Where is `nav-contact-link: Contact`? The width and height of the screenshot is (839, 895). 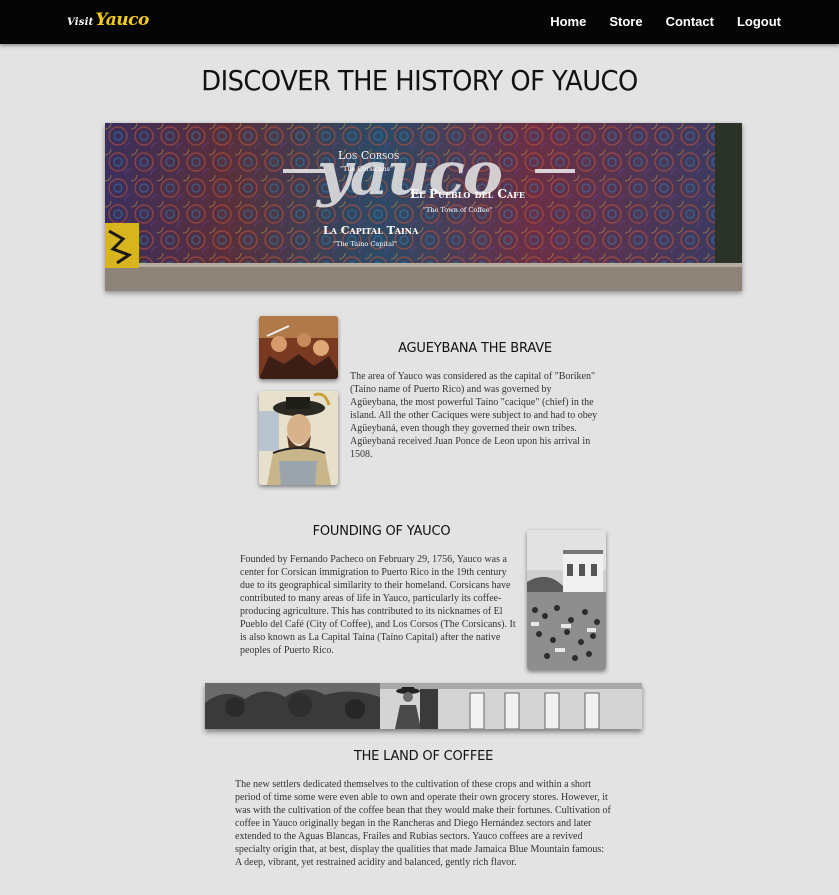 nav-contact-link: Contact is located at coordinates (690, 21).